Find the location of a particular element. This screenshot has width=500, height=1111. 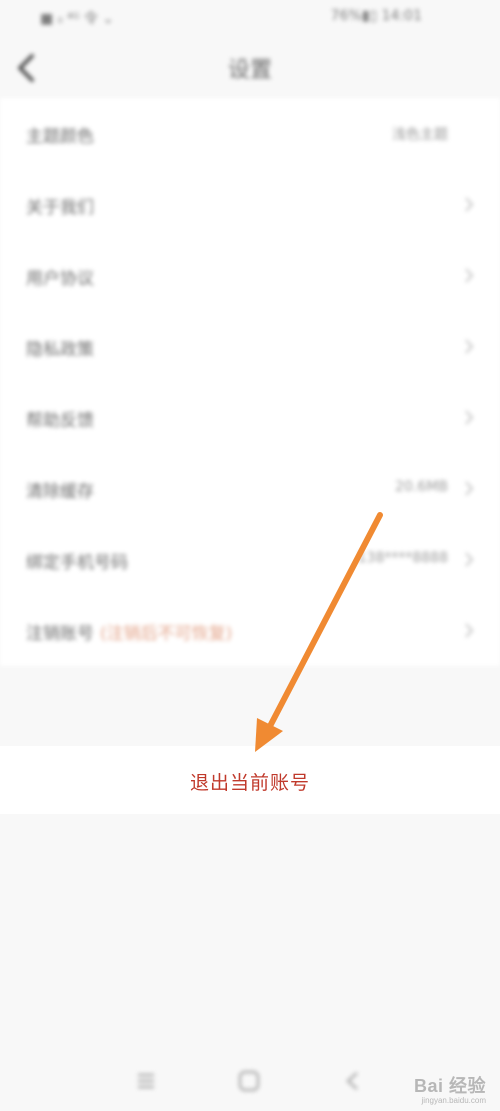

watermark-url: jingyan.baidu.com is located at coordinates (453, 1100).